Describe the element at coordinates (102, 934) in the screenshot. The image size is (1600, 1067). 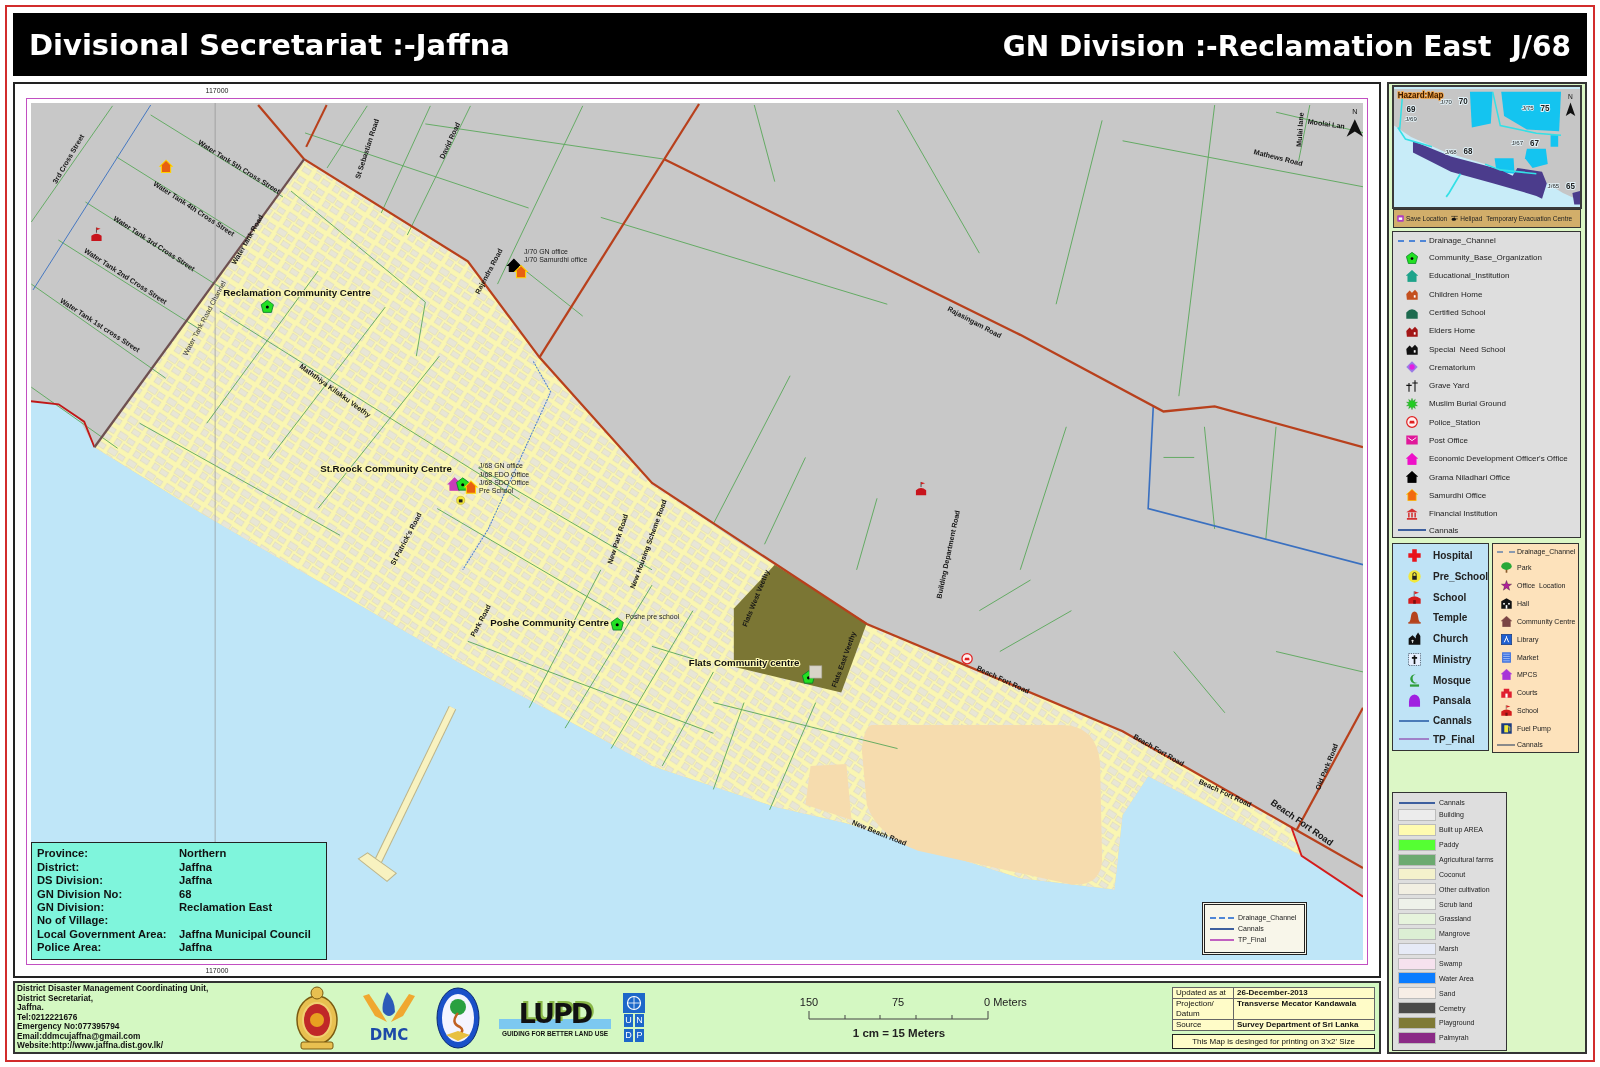
I see `info-label: Local Government Area:` at that location.